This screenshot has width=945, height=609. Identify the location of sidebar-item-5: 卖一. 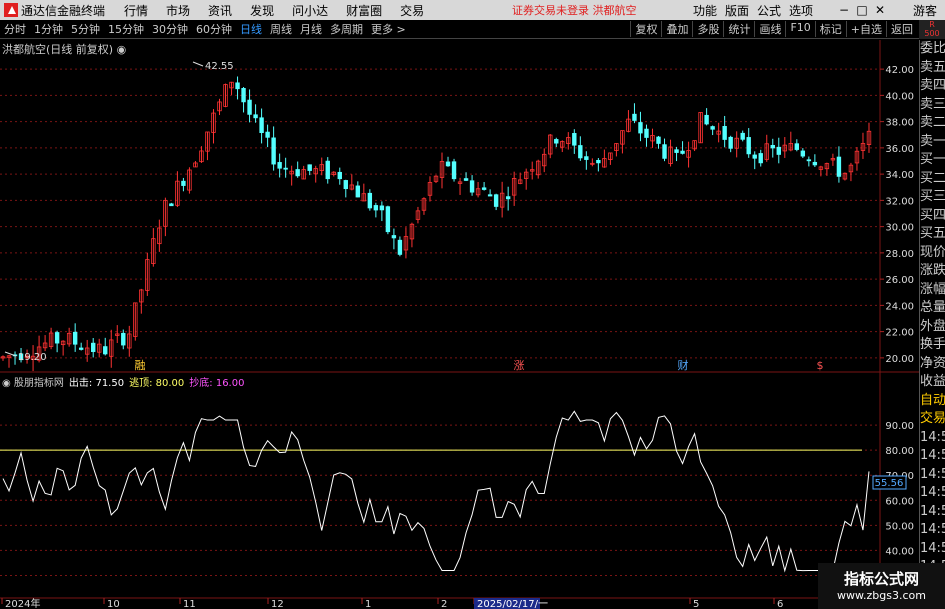
(932, 142).